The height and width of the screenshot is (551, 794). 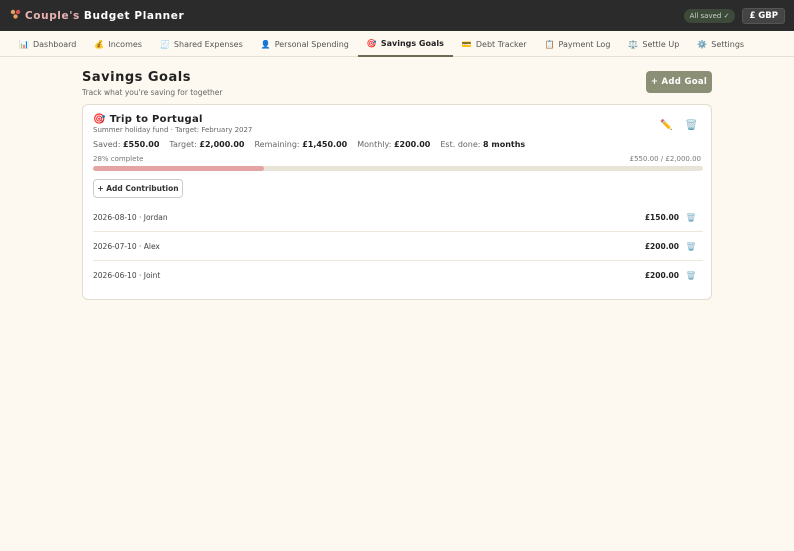 What do you see at coordinates (728, 44) in the screenshot?
I see `tab-label: Settings` at bounding box center [728, 44].